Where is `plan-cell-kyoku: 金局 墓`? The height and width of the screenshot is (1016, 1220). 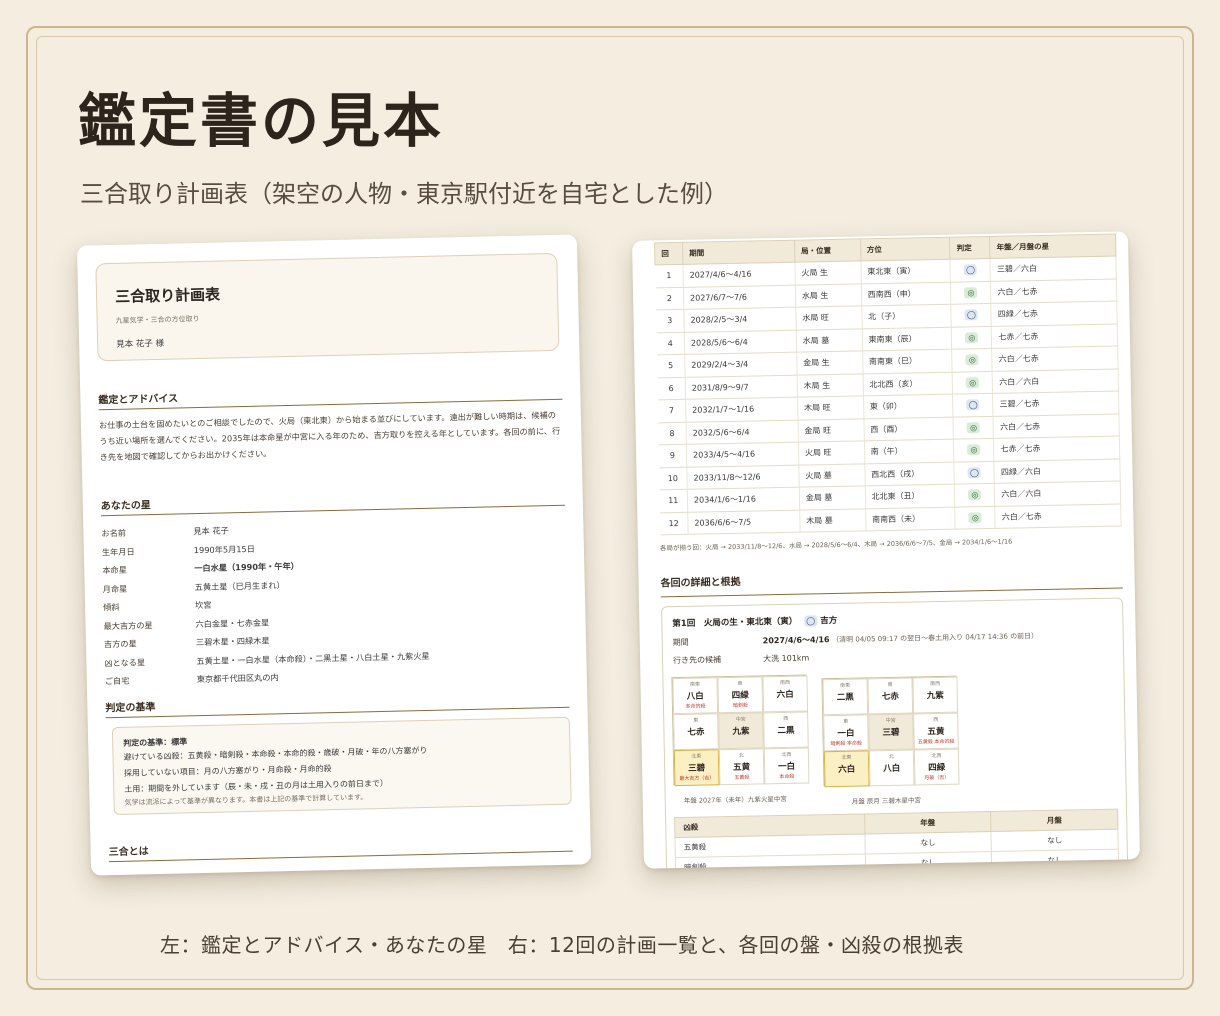
plan-cell-kyoku: 金局 墓 is located at coordinates (832, 497).